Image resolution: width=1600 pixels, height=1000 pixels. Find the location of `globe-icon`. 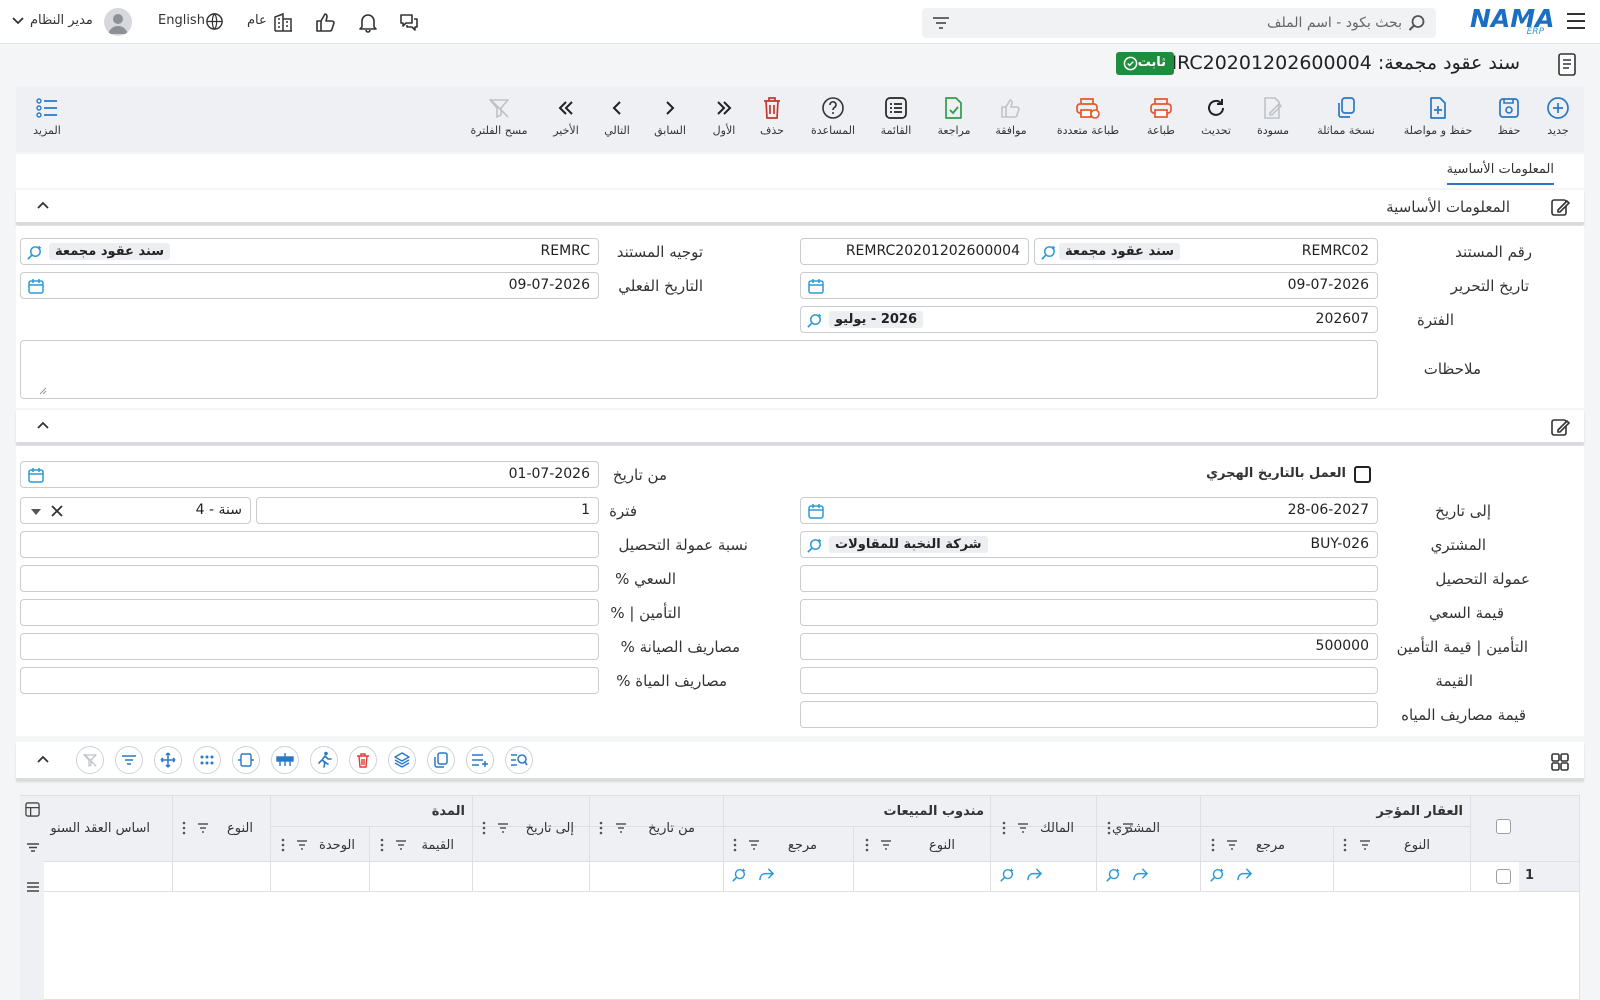

globe-icon is located at coordinates (214, 21).